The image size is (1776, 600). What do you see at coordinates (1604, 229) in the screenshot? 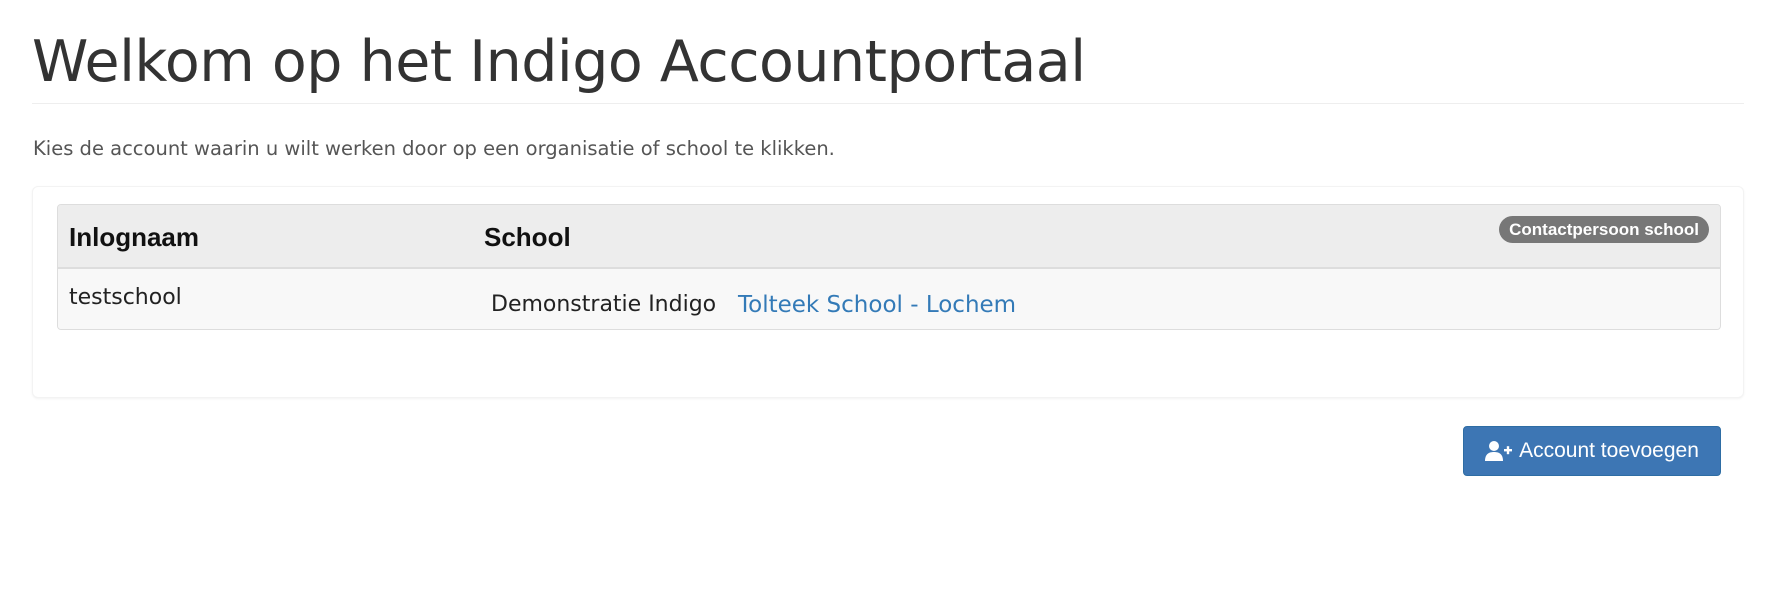
I see `contact-person-badge: Contactpersoon school` at bounding box center [1604, 229].